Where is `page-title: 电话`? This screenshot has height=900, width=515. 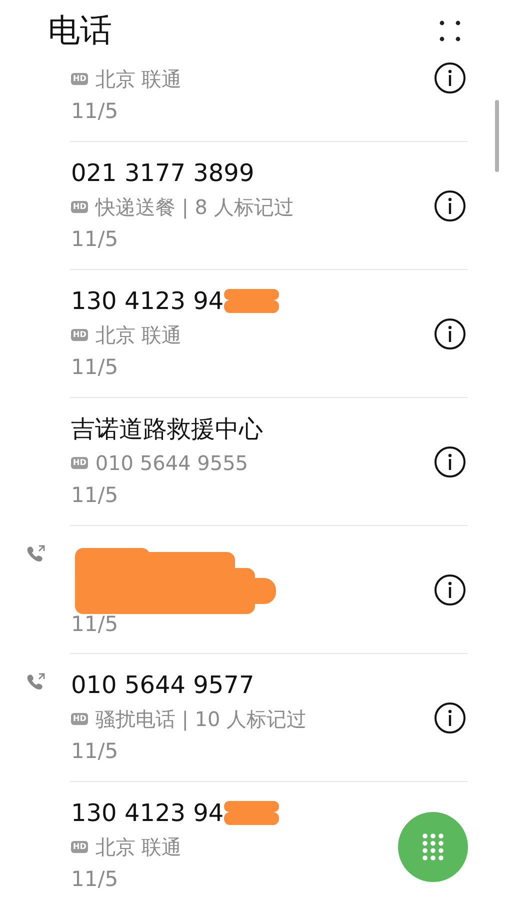
page-title: 电话 is located at coordinates (80, 30).